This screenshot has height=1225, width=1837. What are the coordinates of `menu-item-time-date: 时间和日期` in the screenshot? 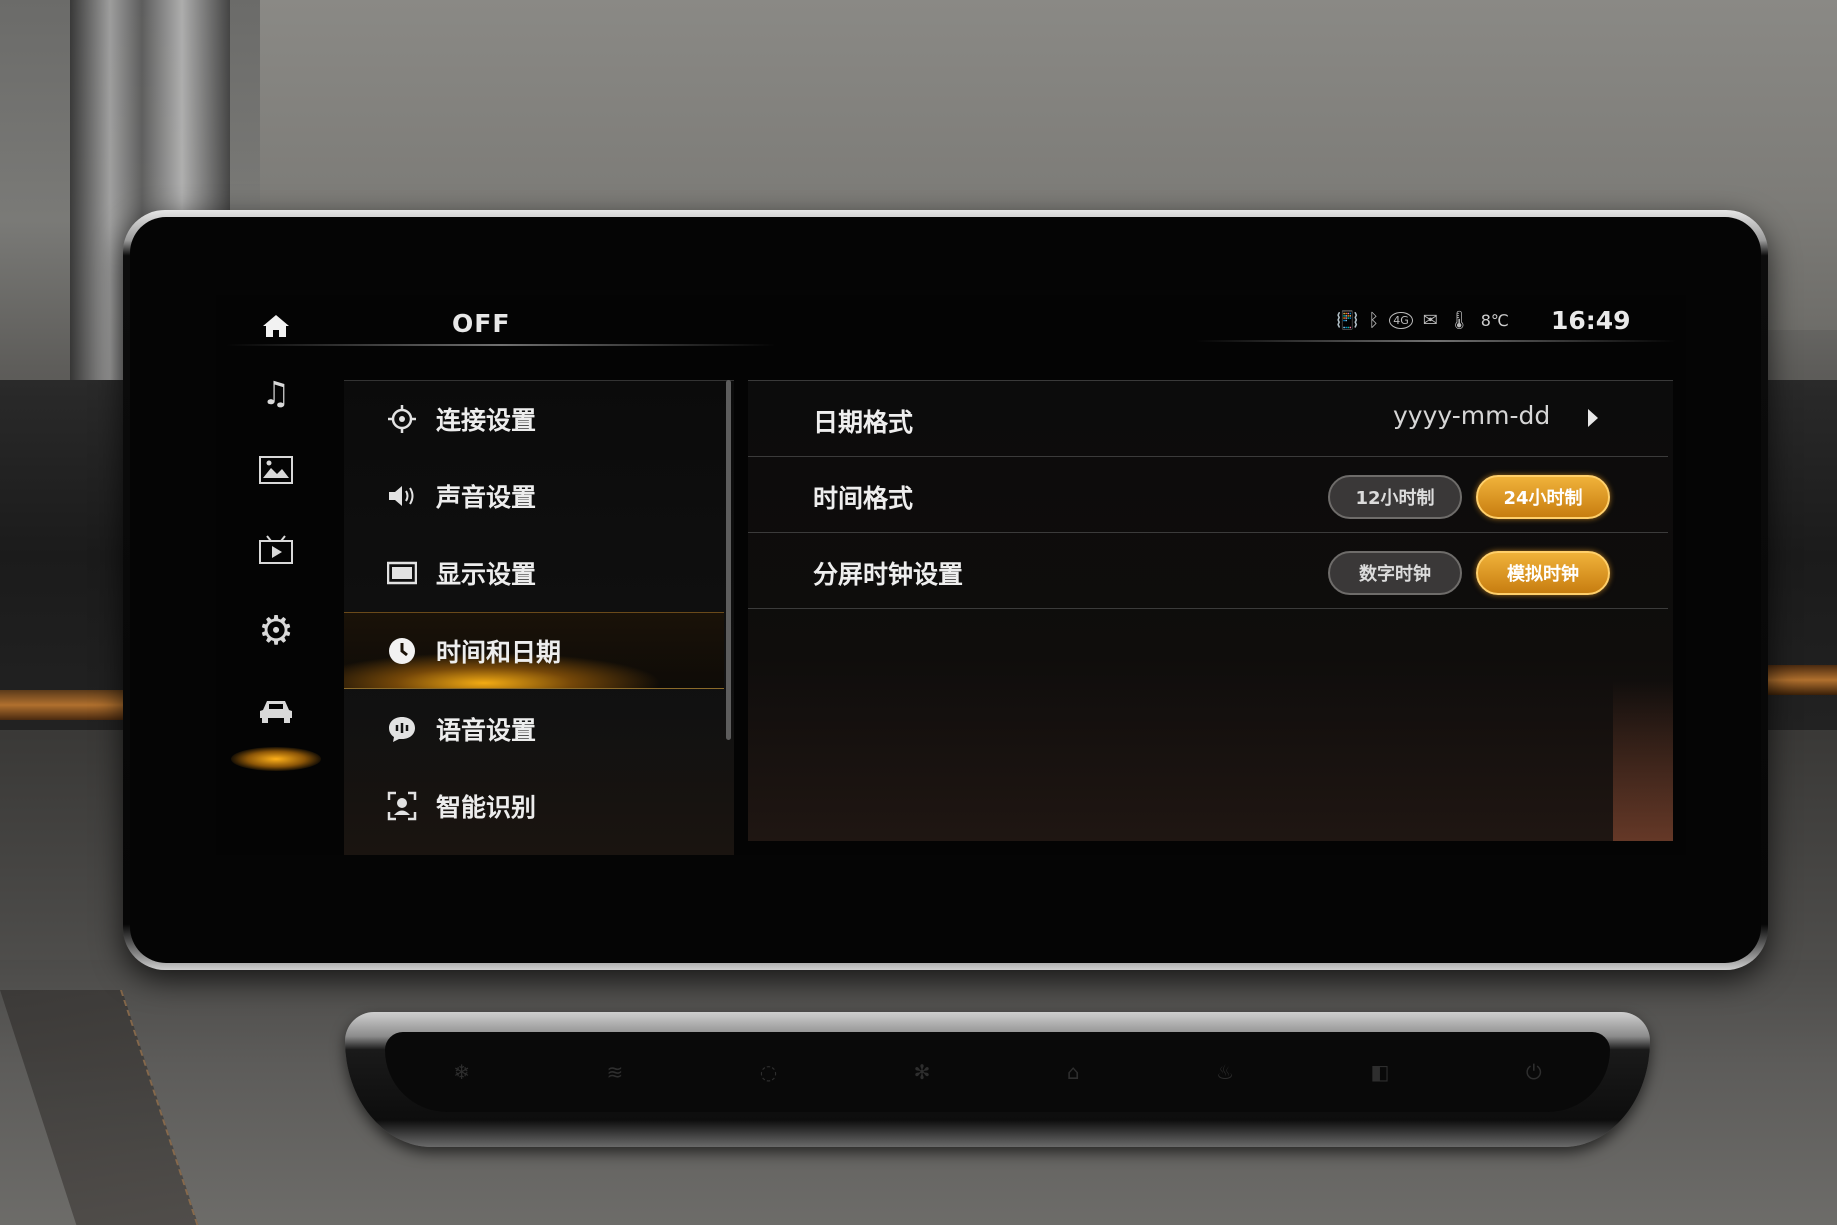 It's located at (534, 650).